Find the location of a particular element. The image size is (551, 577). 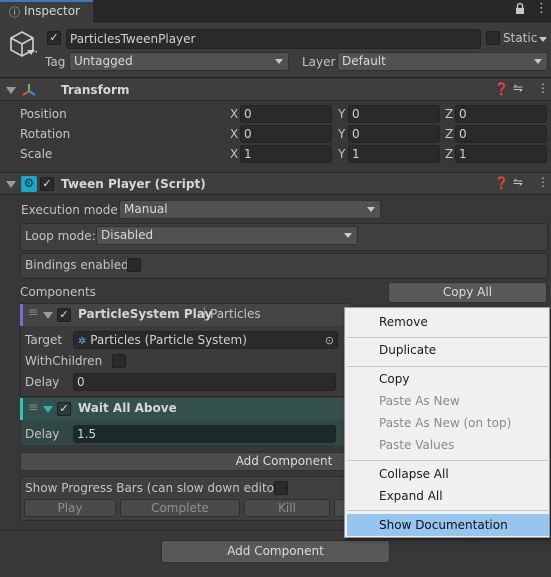

loop-mode-dropdown: Disabled is located at coordinates (227, 235).